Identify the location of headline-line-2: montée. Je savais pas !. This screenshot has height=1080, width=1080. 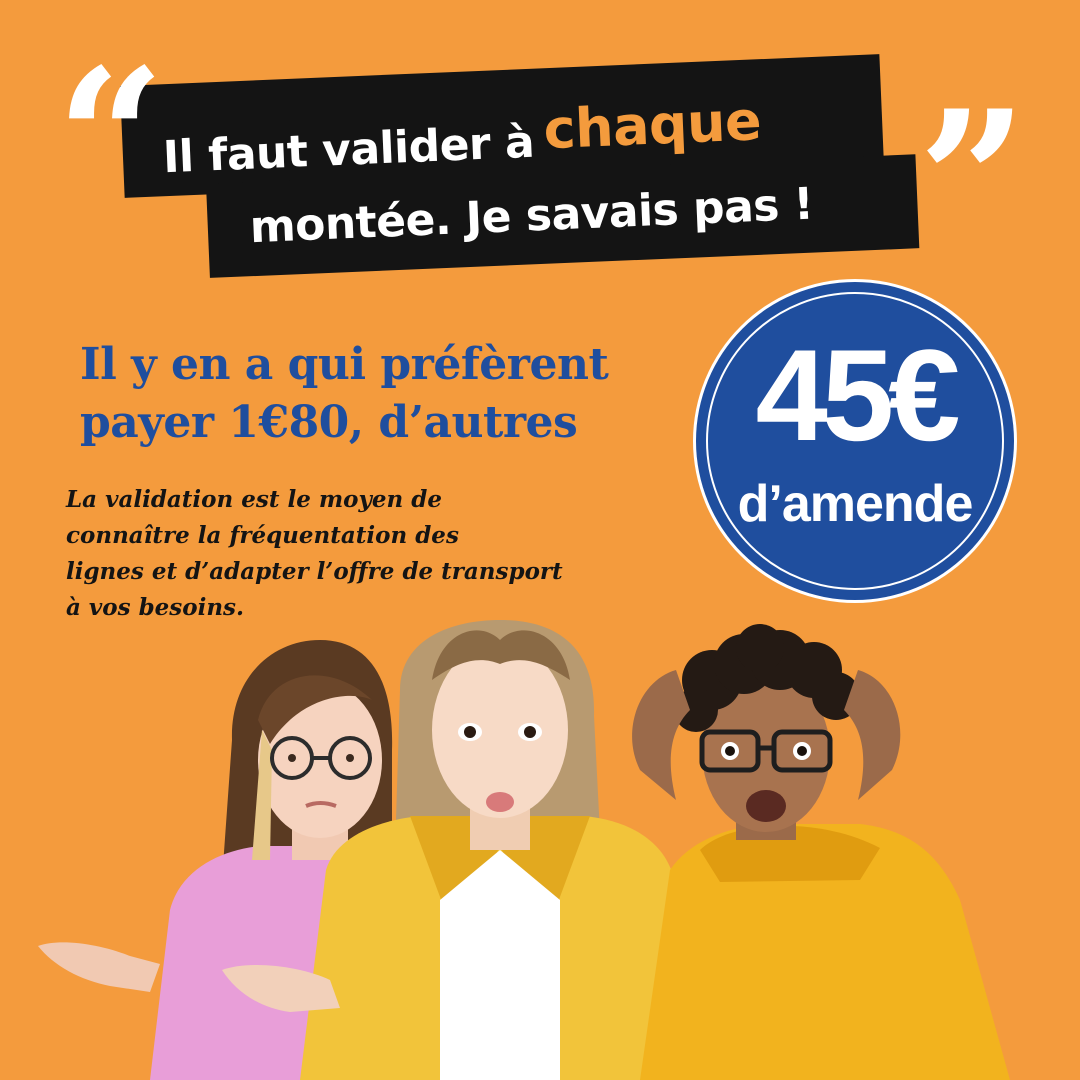
(531, 216).